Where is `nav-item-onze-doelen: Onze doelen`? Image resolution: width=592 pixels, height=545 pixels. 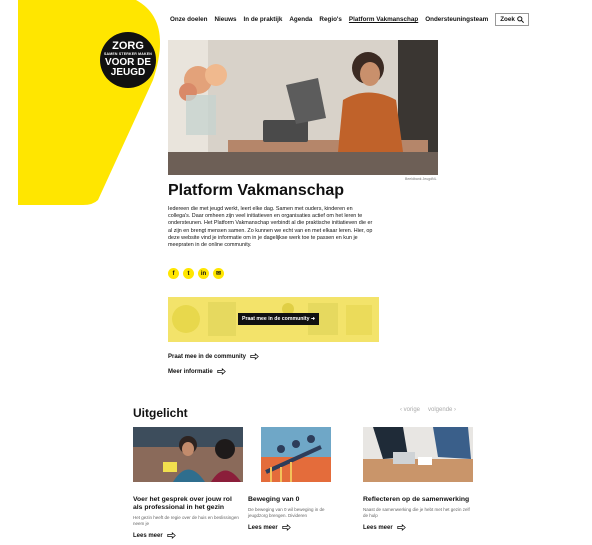
nav-item-onze-doelen: Onze doelen is located at coordinates (188, 19).